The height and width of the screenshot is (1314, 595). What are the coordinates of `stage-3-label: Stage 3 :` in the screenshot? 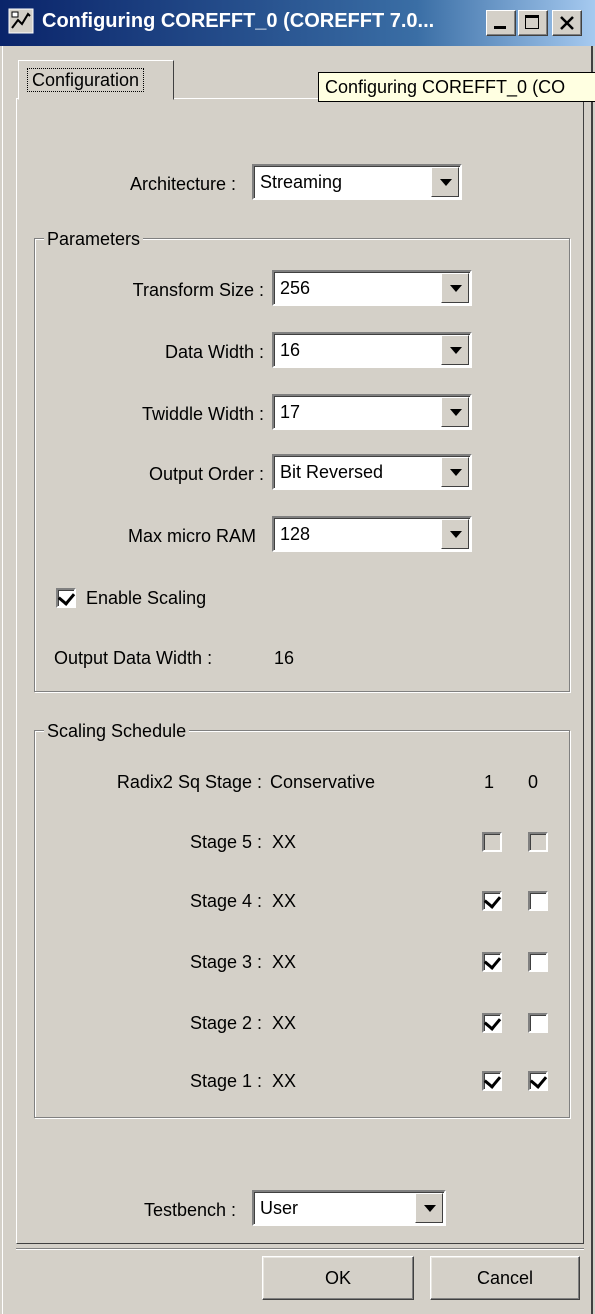 It's located at (225, 962).